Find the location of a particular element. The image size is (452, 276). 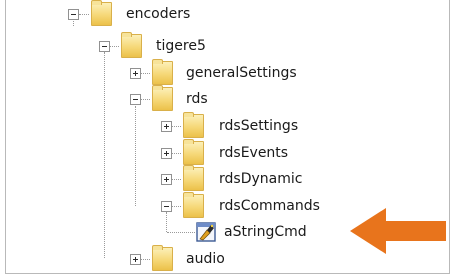

tree-node-rdsCommands: rdsCommands is located at coordinates (166, 206).